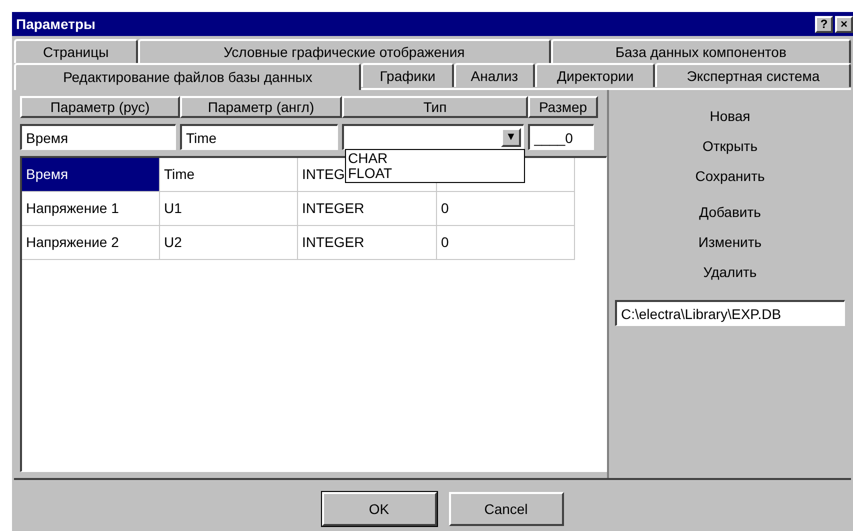 The width and height of the screenshot is (853, 531). What do you see at coordinates (435, 173) in the screenshot?
I see `dropdown-option: FLOAT` at bounding box center [435, 173].